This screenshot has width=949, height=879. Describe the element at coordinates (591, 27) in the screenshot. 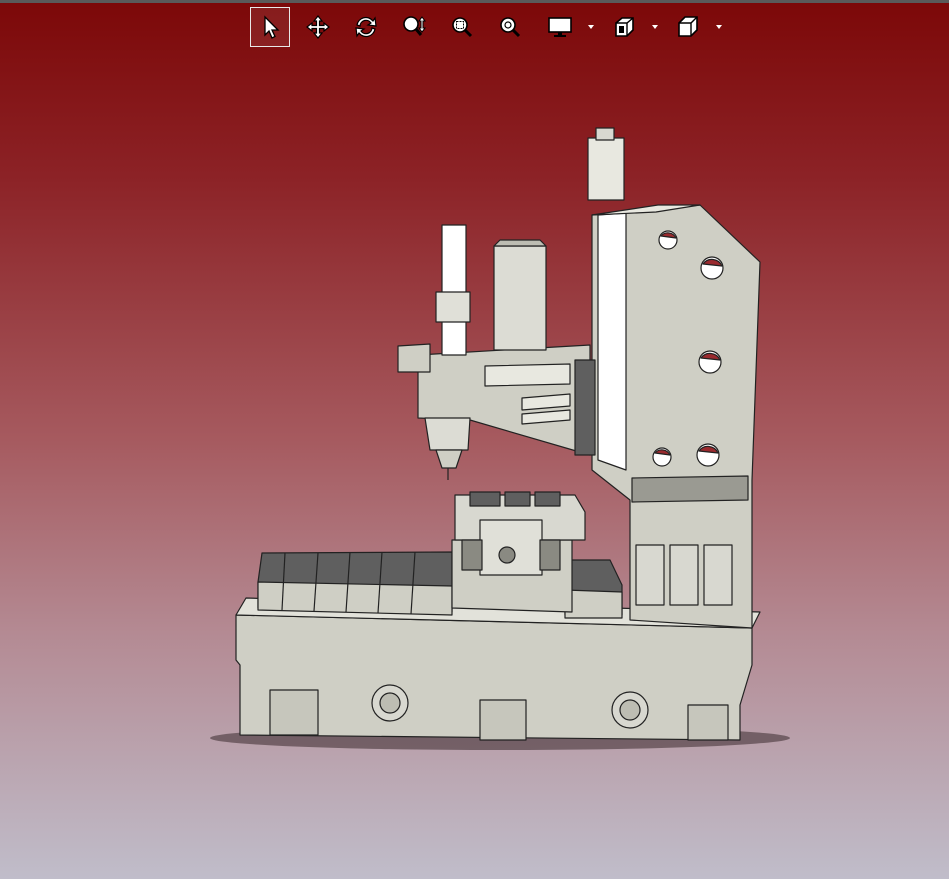

I see `display-dropdown-caret` at that location.